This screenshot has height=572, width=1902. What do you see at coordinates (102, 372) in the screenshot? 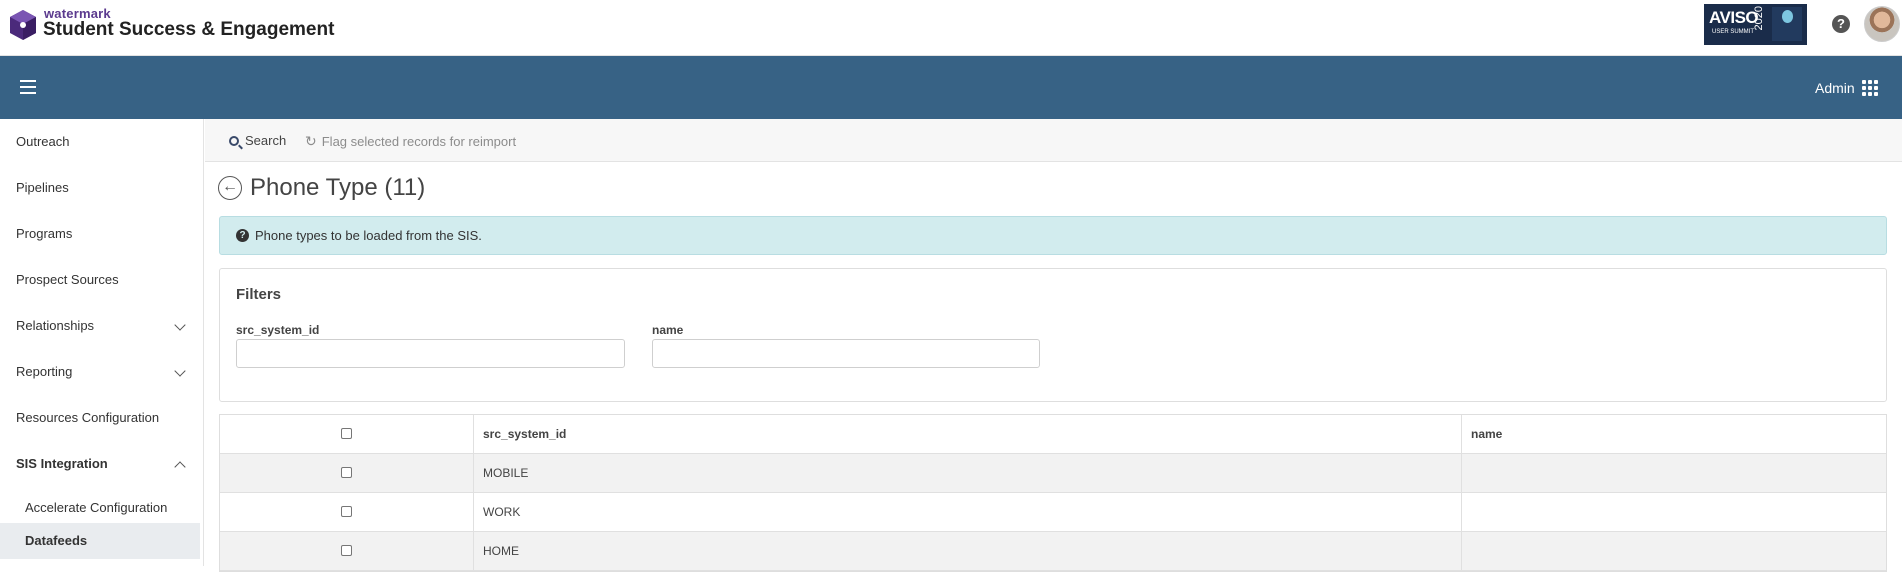
I see `sidebar-item-reporting: Reporting` at bounding box center [102, 372].